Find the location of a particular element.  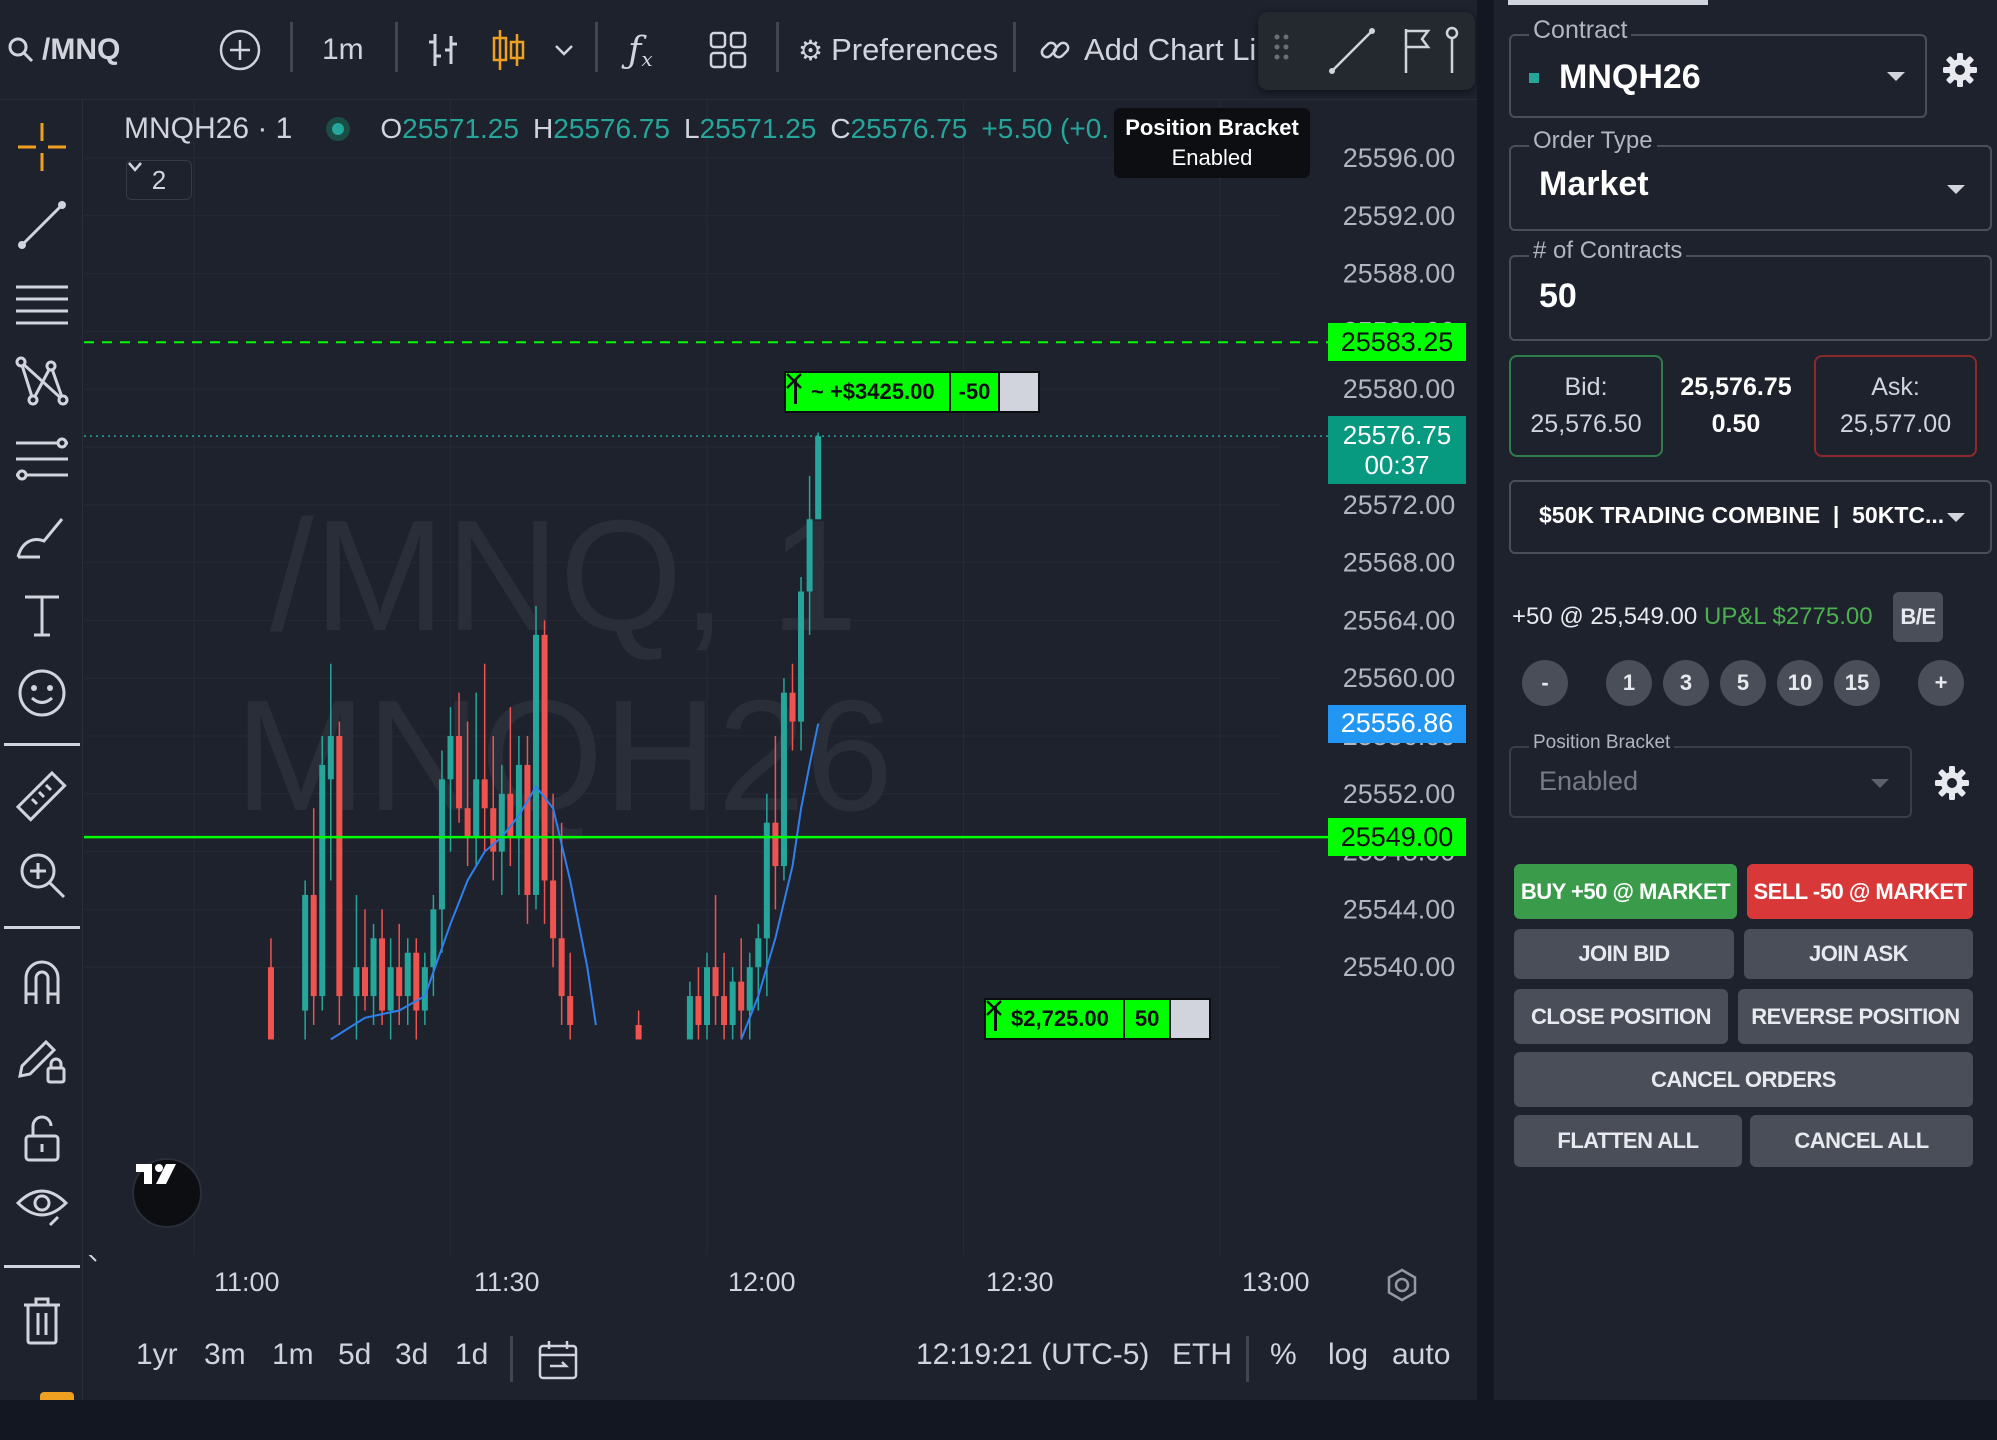

interval-button: 1m is located at coordinates (343, 50).